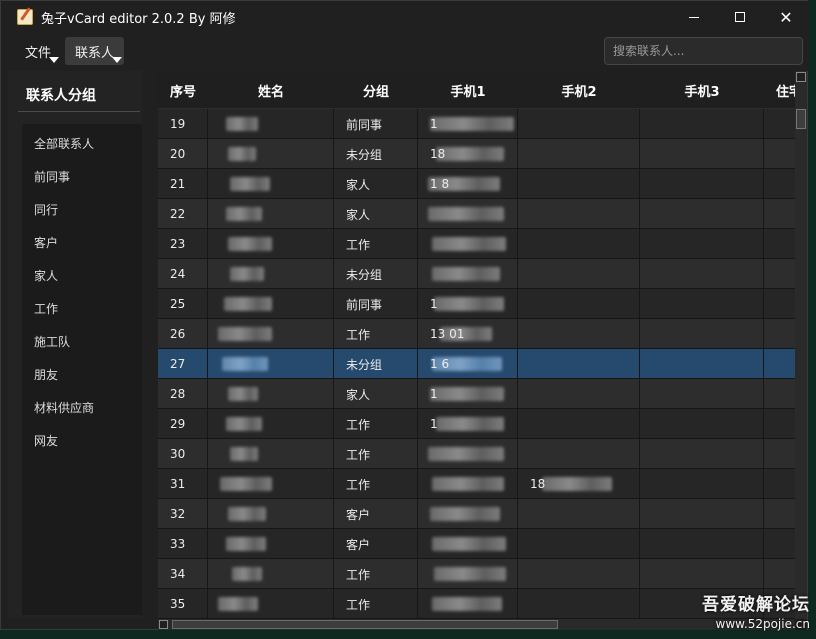 Image resolution: width=816 pixels, height=639 pixels. I want to click on table-row: 28 家人 1, so click(478, 394).